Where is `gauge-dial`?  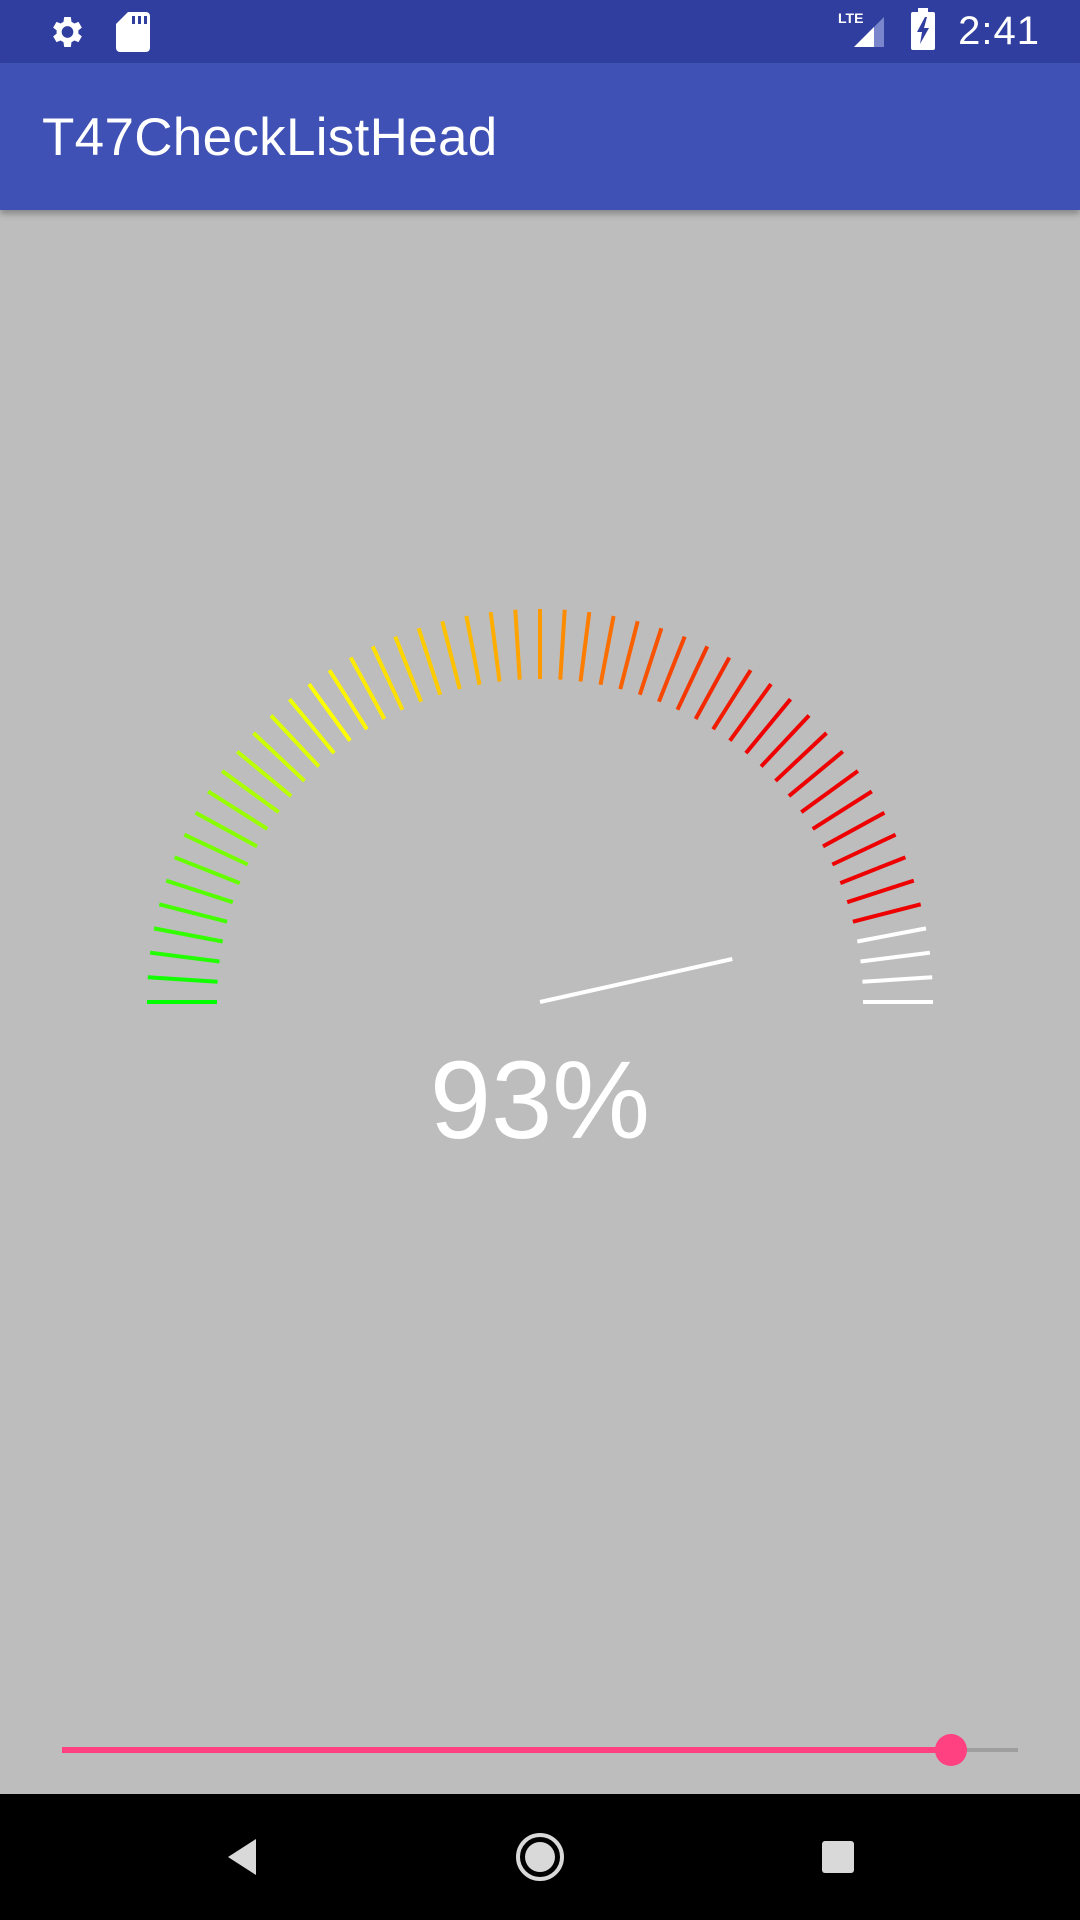
gauge-dial is located at coordinates (540, 806).